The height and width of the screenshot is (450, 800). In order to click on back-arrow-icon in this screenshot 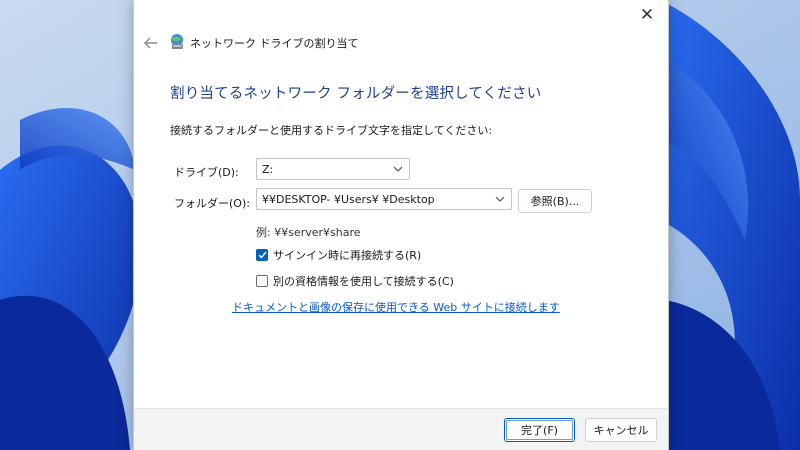, I will do `click(150, 43)`.